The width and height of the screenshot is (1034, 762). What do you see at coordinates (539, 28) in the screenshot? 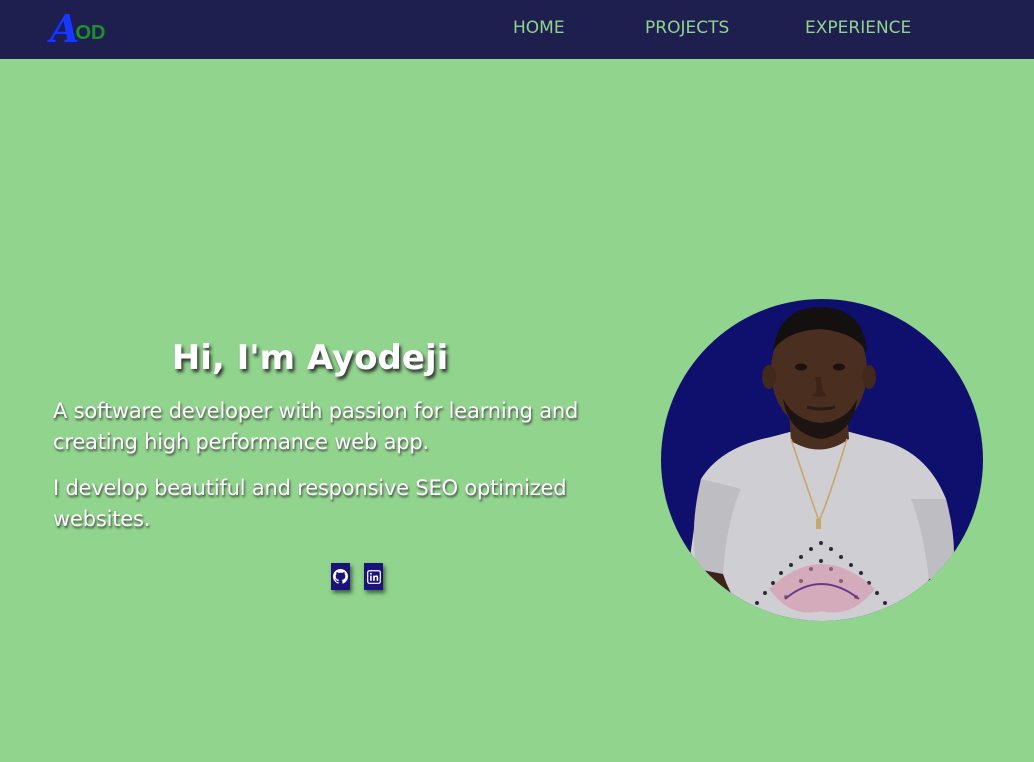
I see `nav-link-home: HOME` at bounding box center [539, 28].